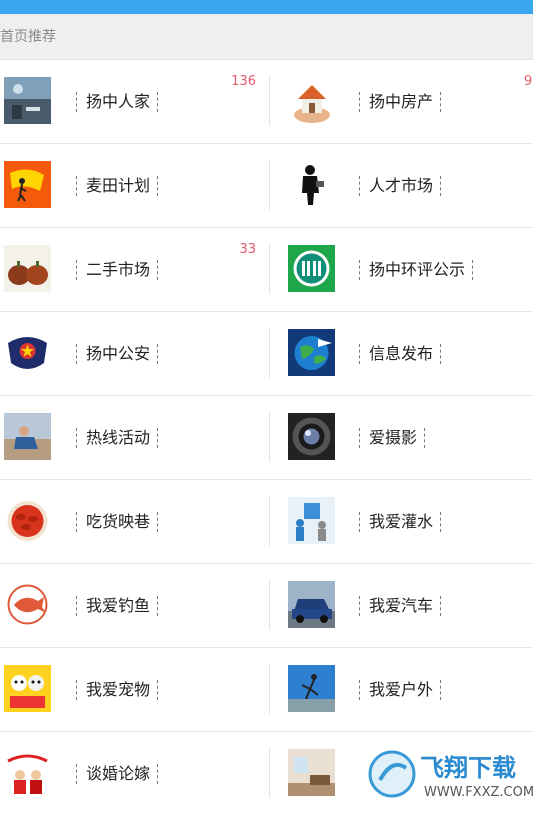  I want to click on grid-item-cars: 我爱汽车, so click(408, 605).